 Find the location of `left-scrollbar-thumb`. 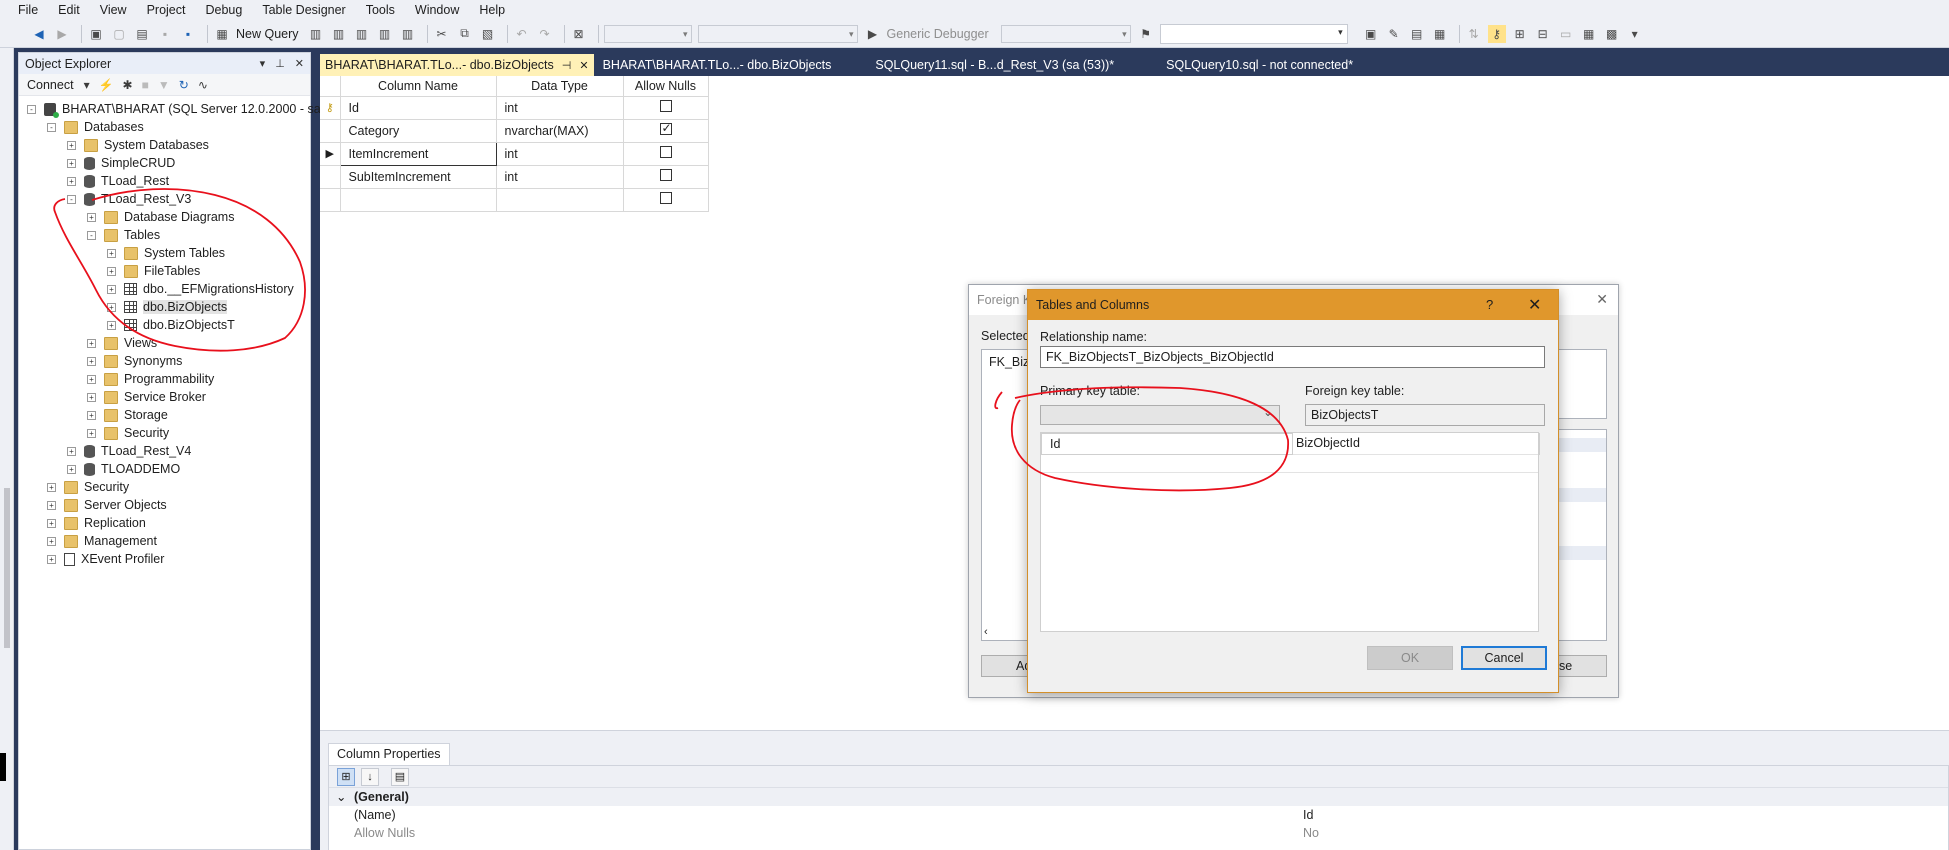

left-scrollbar-thumb is located at coordinates (7, 568).